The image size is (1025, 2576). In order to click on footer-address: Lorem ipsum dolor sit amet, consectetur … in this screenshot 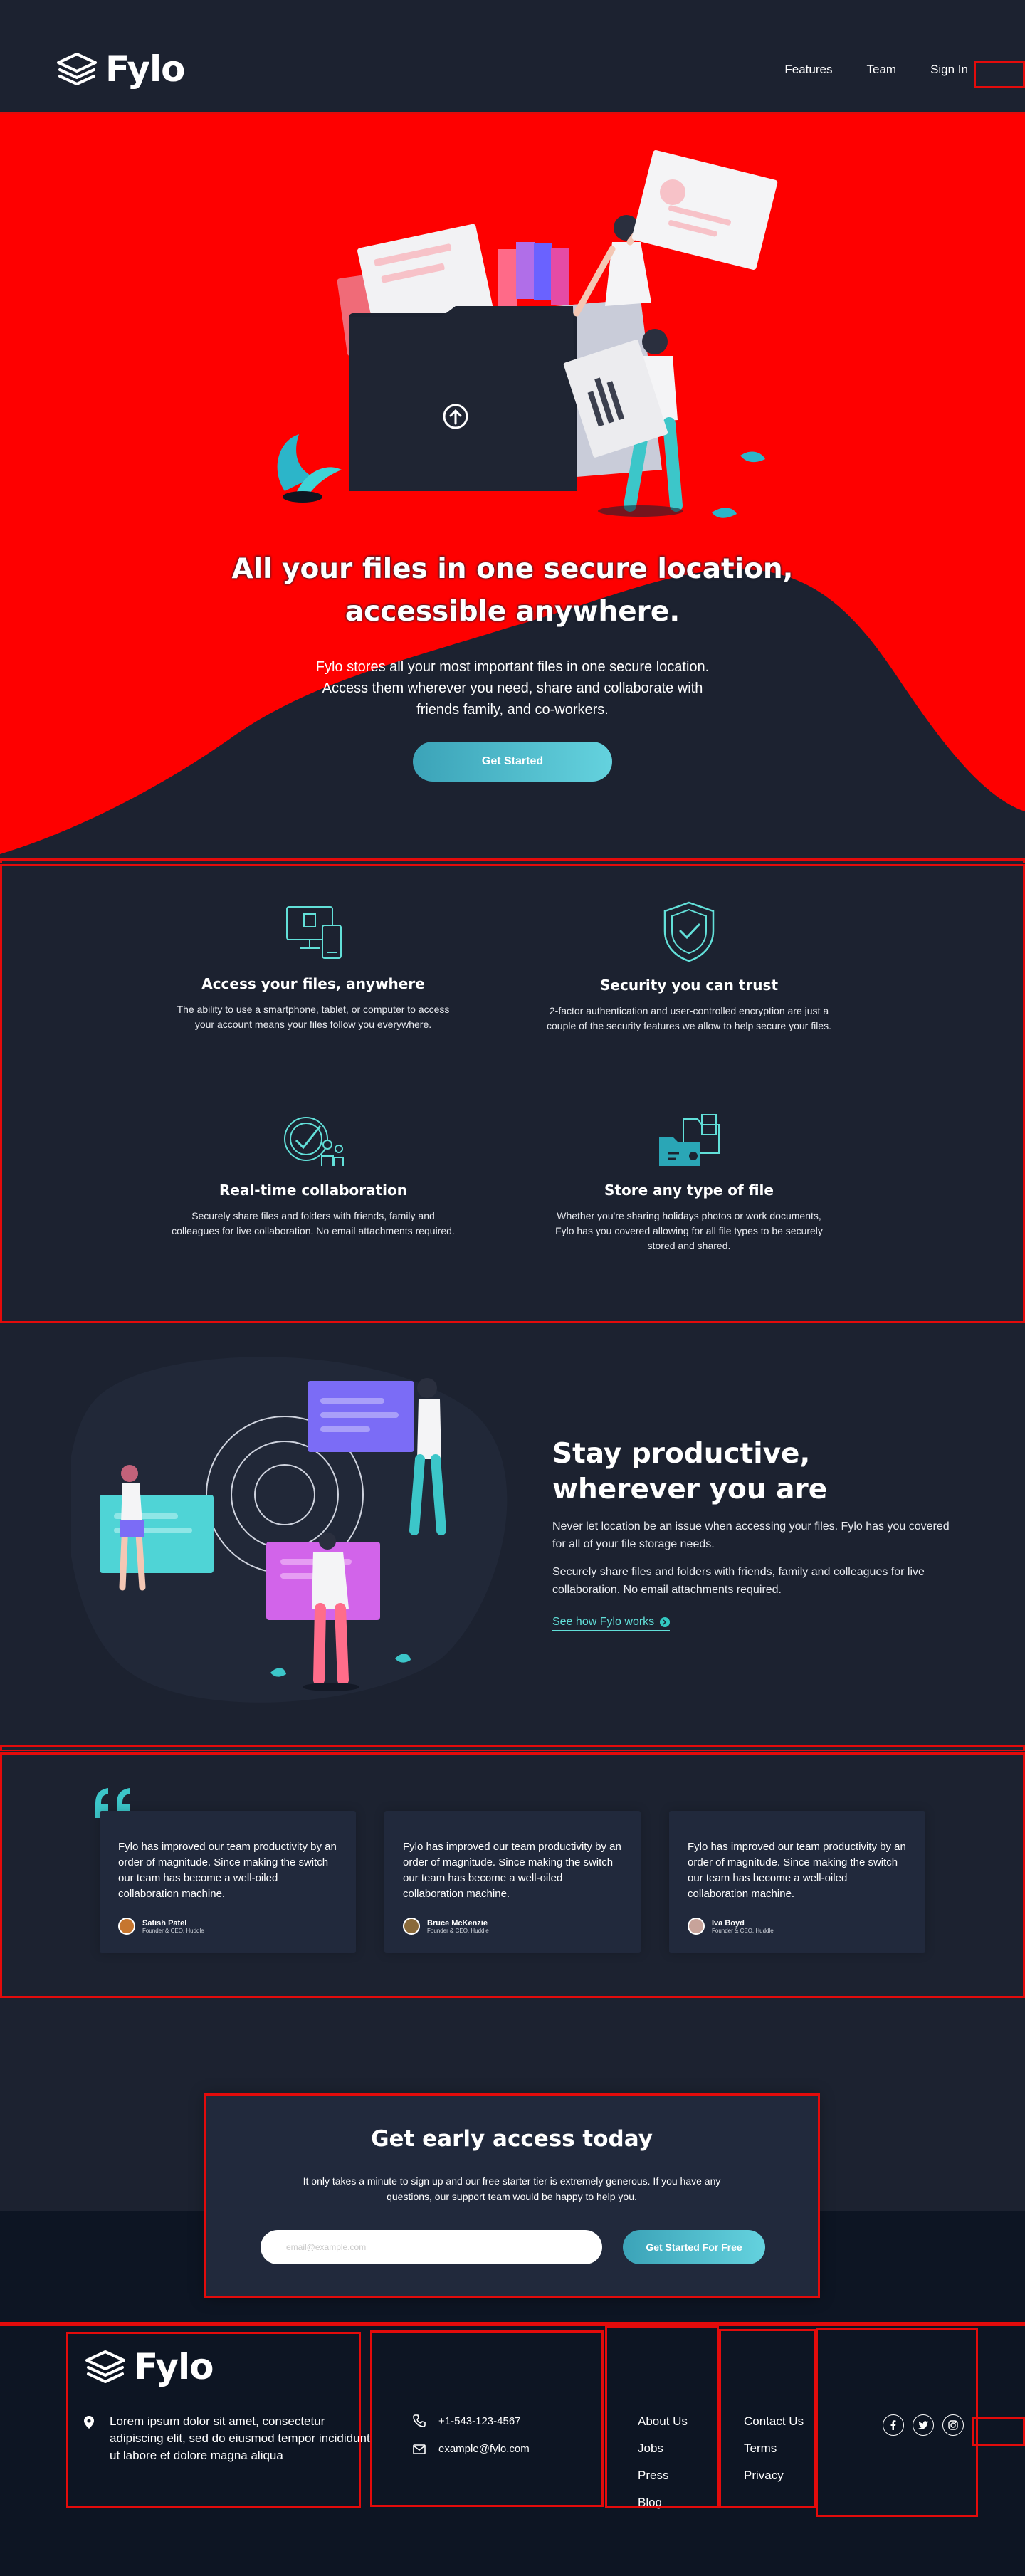, I will do `click(232, 2438)`.